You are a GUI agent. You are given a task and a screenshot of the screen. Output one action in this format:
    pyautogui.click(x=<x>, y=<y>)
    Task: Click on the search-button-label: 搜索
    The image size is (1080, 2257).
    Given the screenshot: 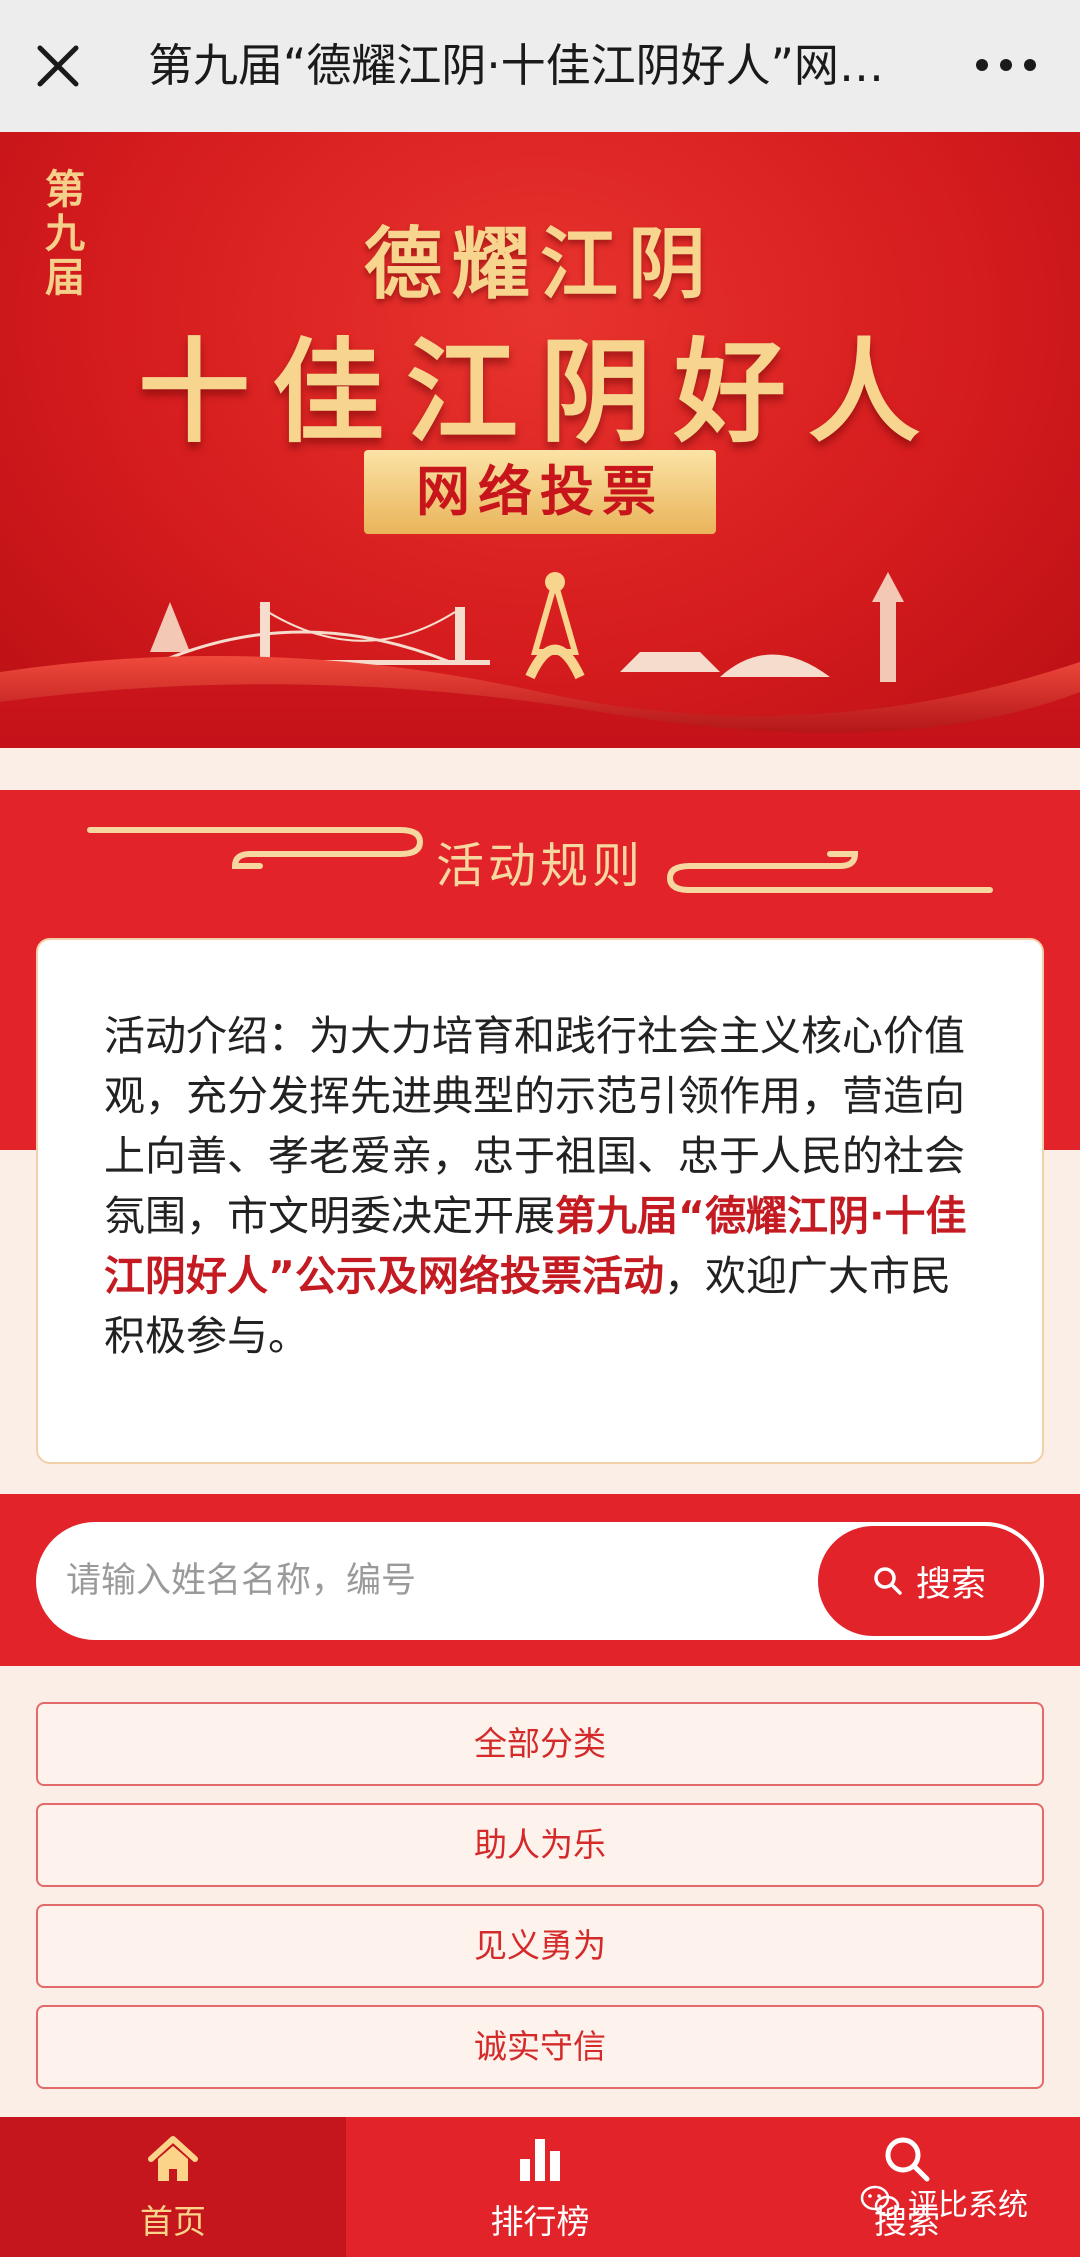 What is the action you would take?
    pyautogui.click(x=950, y=1584)
    